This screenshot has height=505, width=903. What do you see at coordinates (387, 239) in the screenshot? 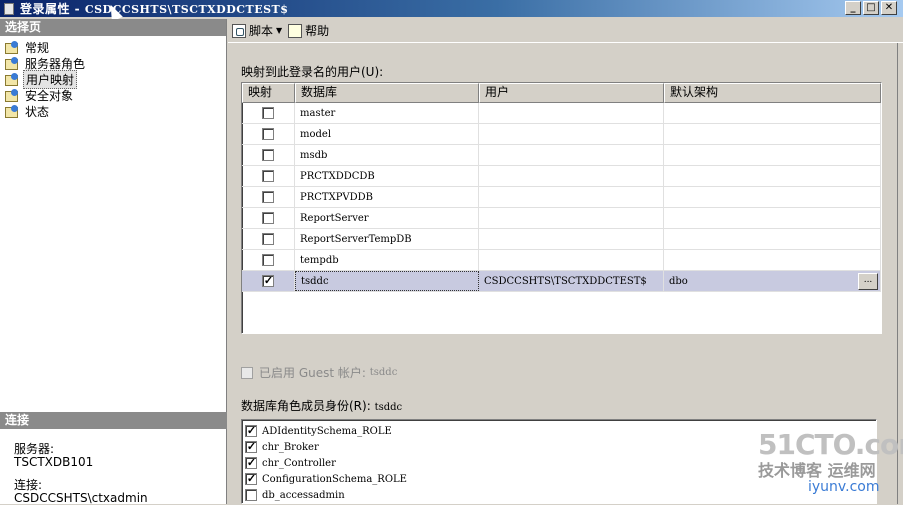
I see `database-cell: ReportServerTempDB` at bounding box center [387, 239].